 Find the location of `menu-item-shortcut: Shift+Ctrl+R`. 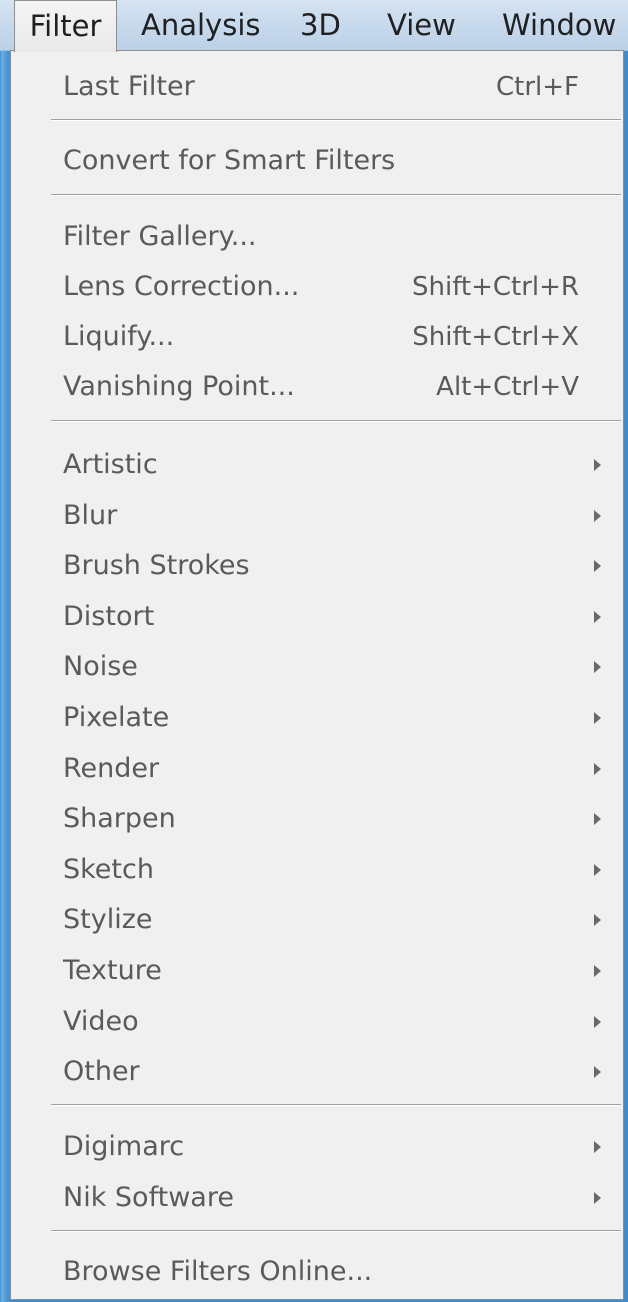

menu-item-shortcut: Shift+Ctrl+R is located at coordinates (495, 287).